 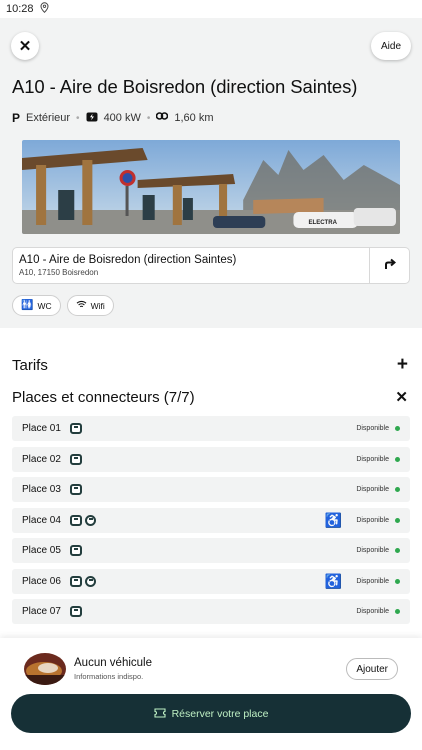 What do you see at coordinates (211, 9) in the screenshot?
I see `status-bar: 10:28` at bounding box center [211, 9].